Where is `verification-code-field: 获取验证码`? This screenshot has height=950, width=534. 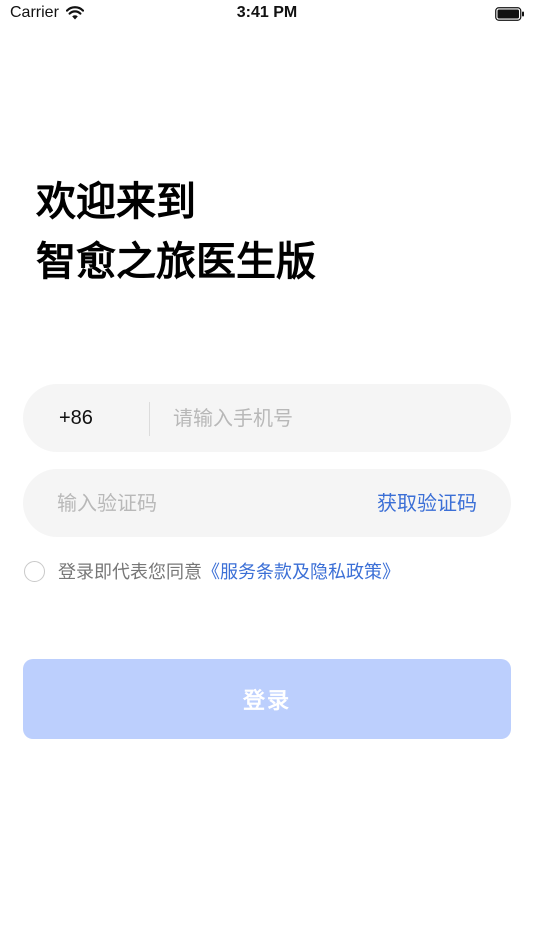 verification-code-field: 获取验证码 is located at coordinates (267, 503).